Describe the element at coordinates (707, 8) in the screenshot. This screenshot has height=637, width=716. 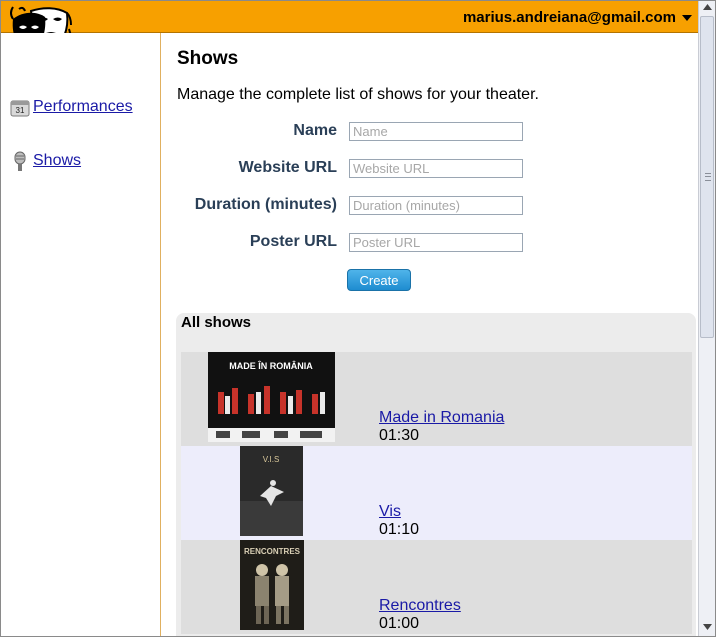
I see `scroll-up-arrow-icon` at that location.